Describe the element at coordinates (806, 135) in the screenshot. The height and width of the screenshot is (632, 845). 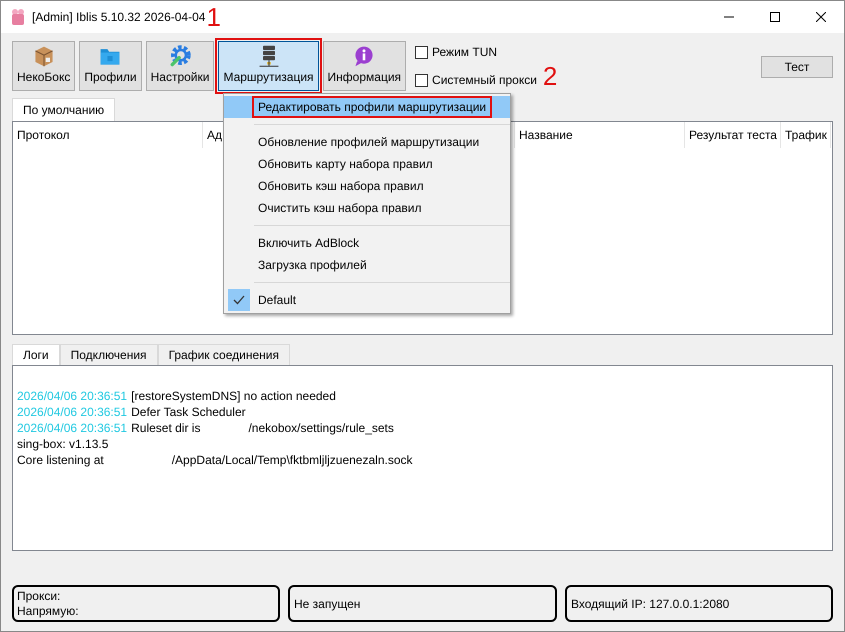
I see `column-header: Трафик` at that location.